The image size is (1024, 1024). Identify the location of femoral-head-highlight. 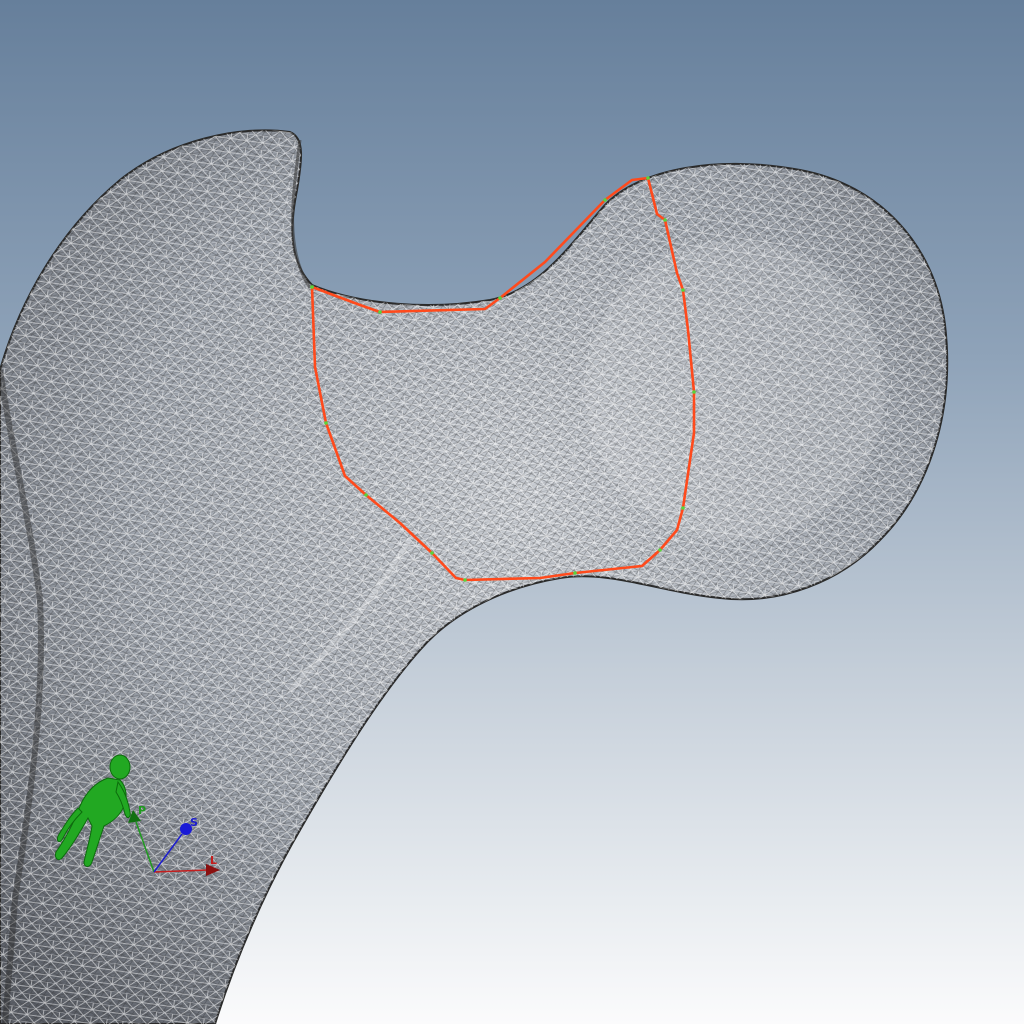
(735, 390).